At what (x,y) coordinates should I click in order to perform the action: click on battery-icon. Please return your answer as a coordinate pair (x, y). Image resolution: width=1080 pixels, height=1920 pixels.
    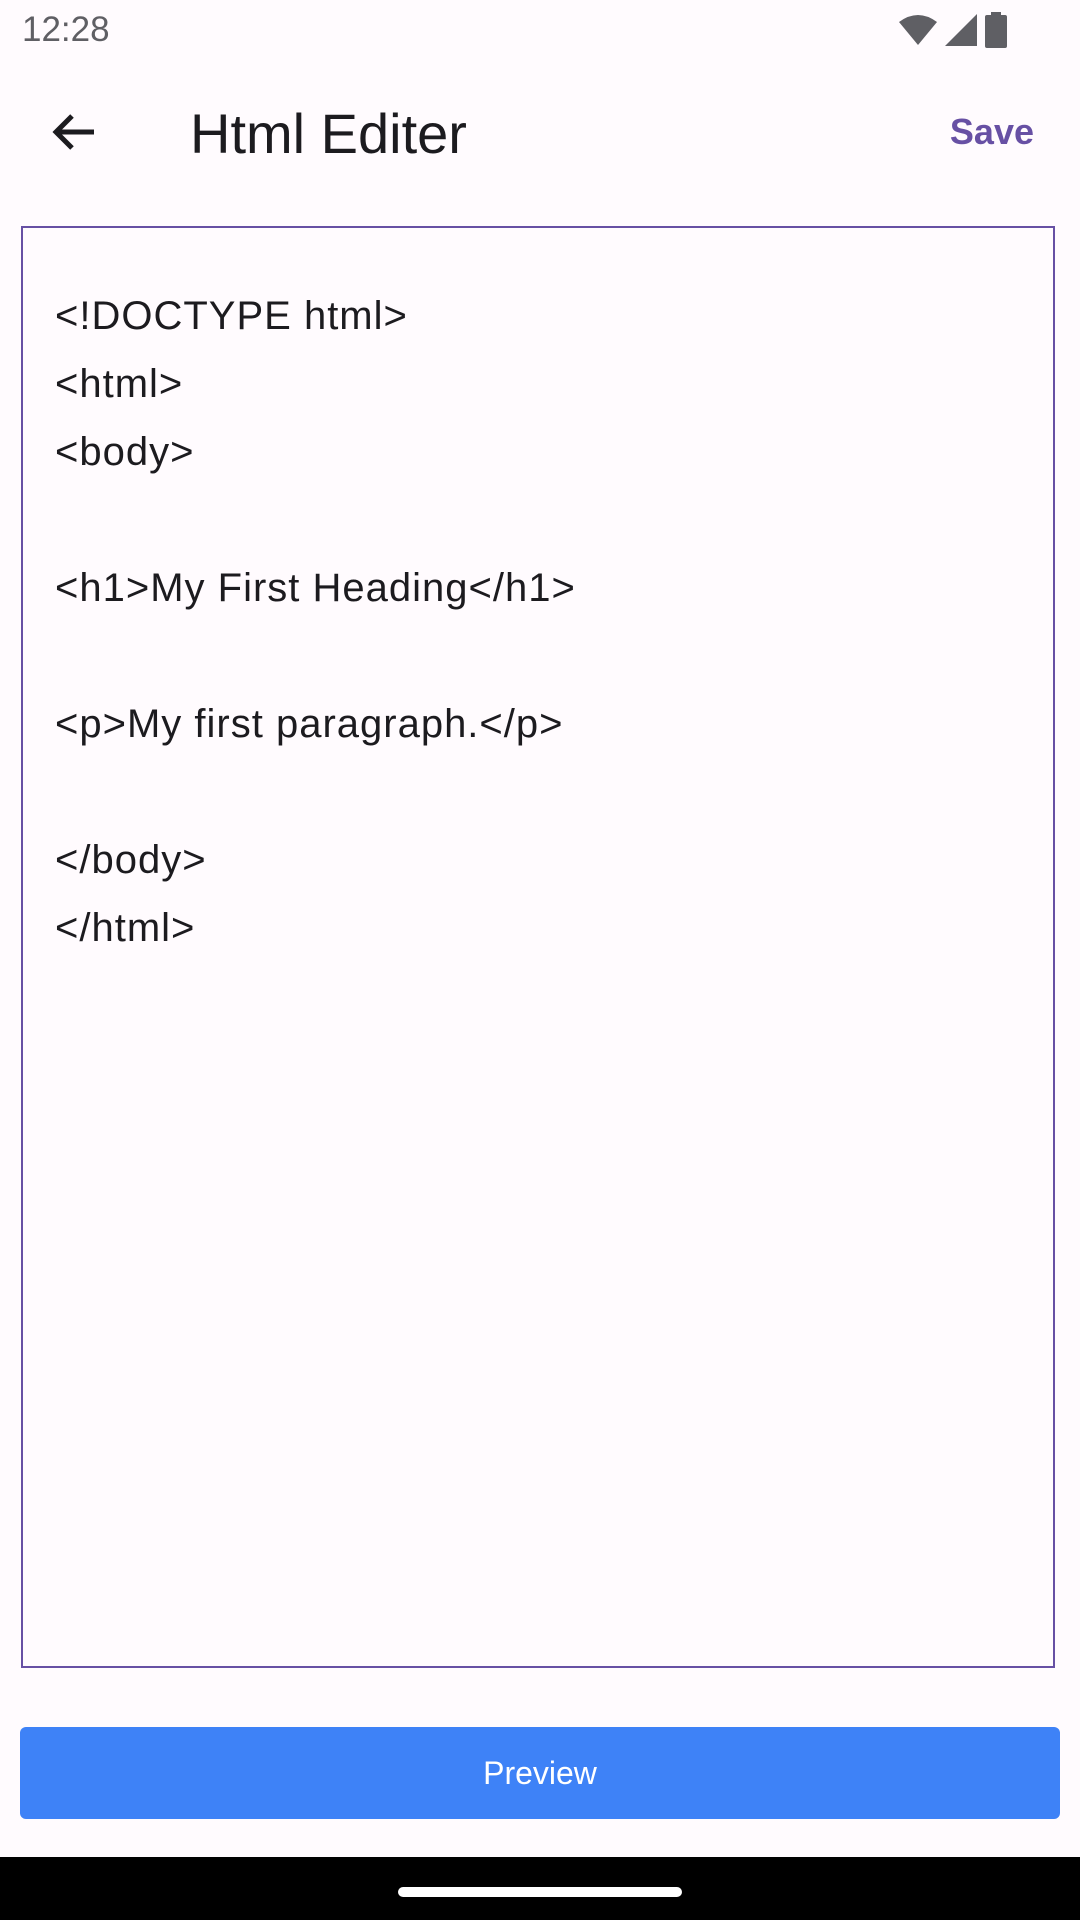
    Looking at the image, I should click on (996, 32).